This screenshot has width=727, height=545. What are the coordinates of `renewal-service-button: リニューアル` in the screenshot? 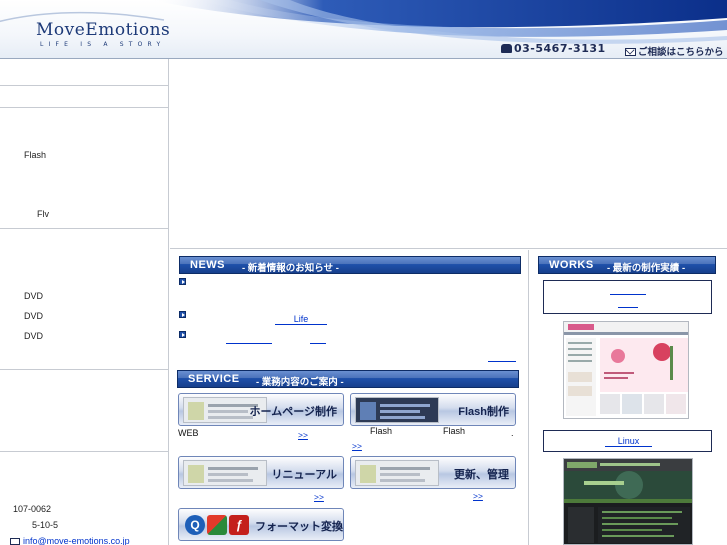 It's located at (261, 472).